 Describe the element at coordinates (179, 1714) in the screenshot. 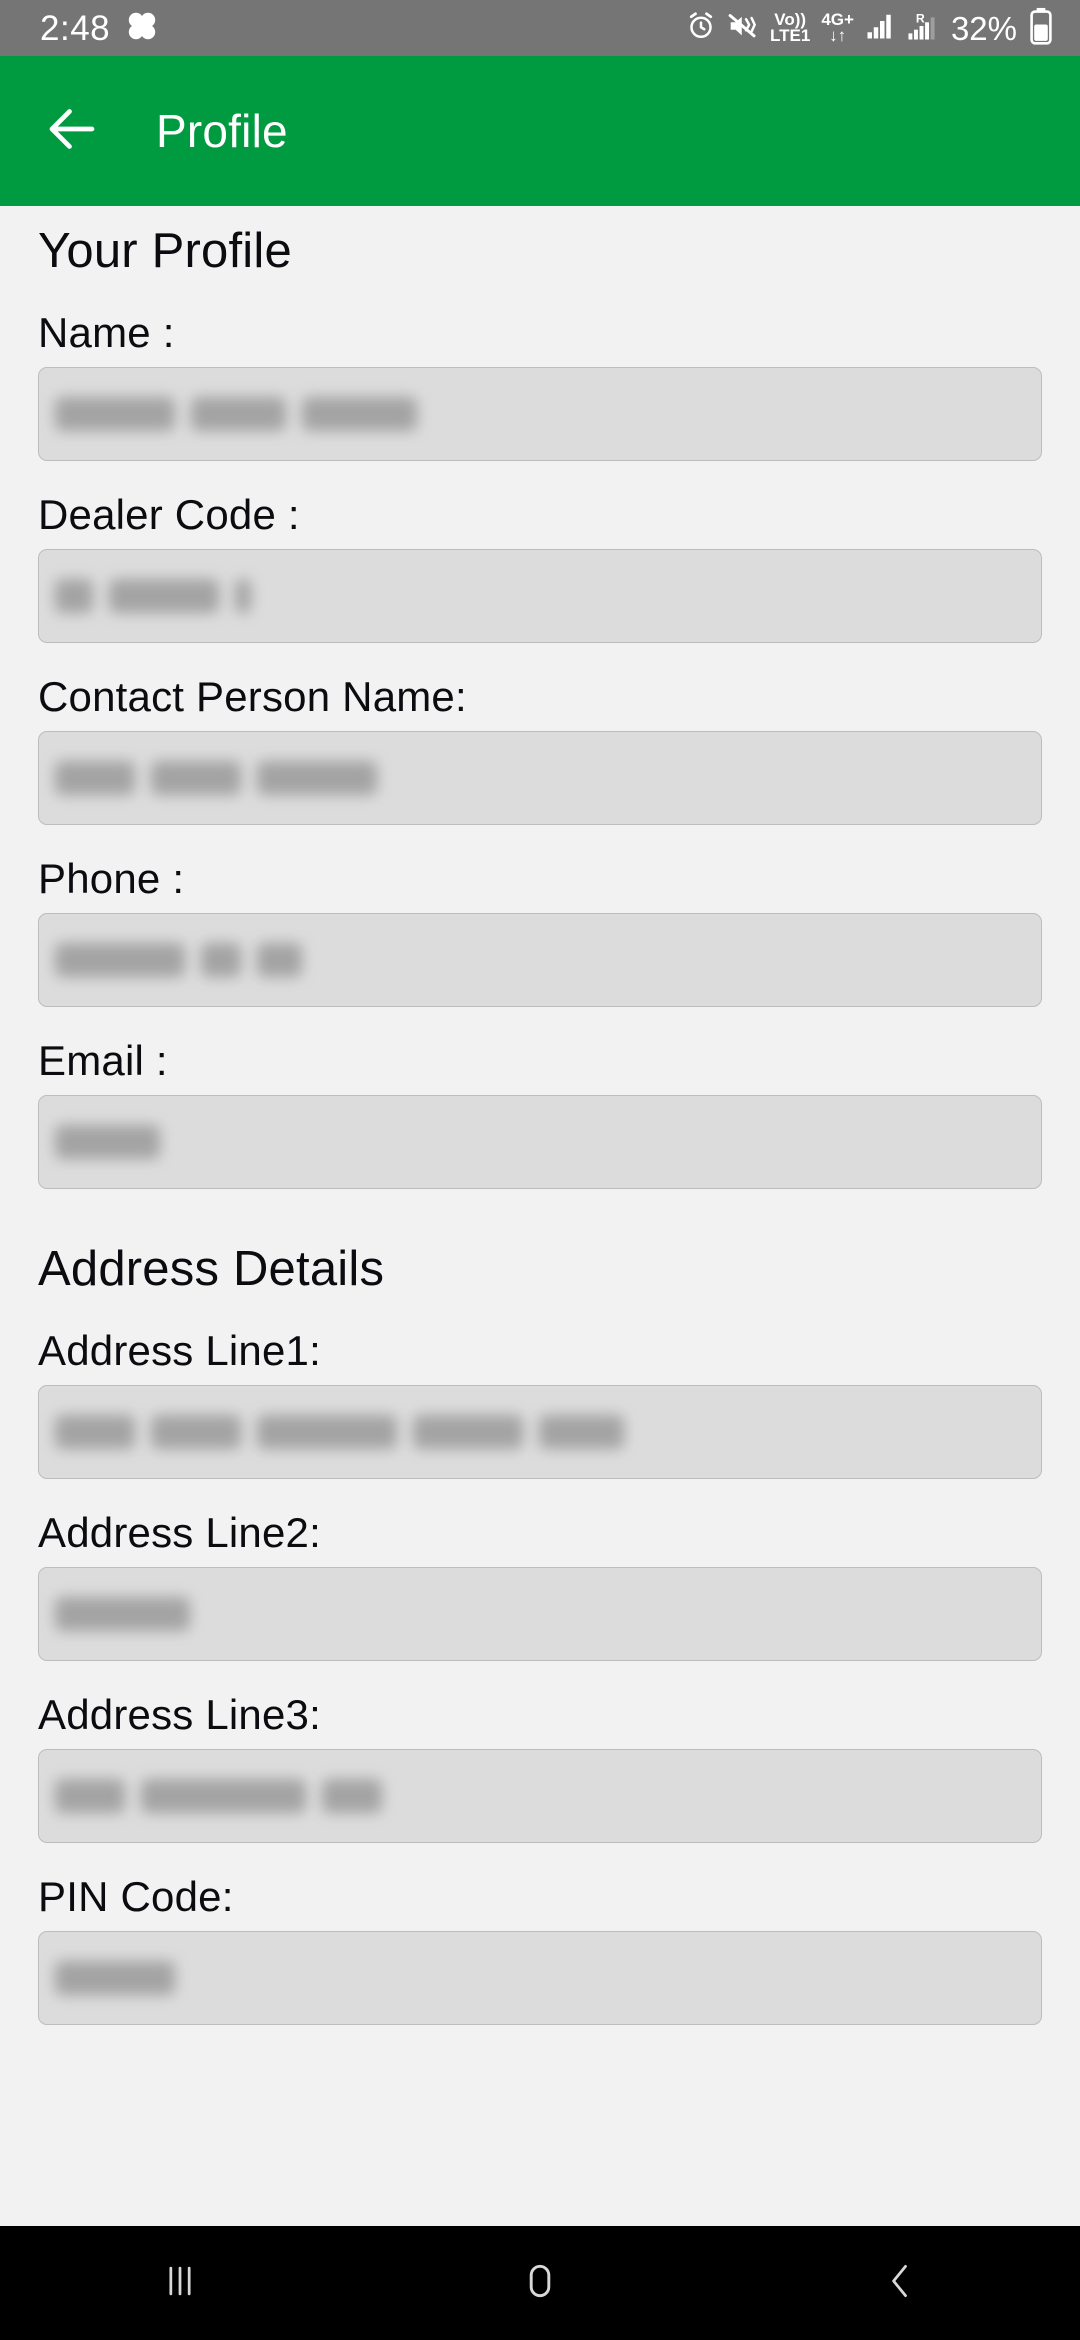

I see `label-address-line-3: Address Line3:` at that location.